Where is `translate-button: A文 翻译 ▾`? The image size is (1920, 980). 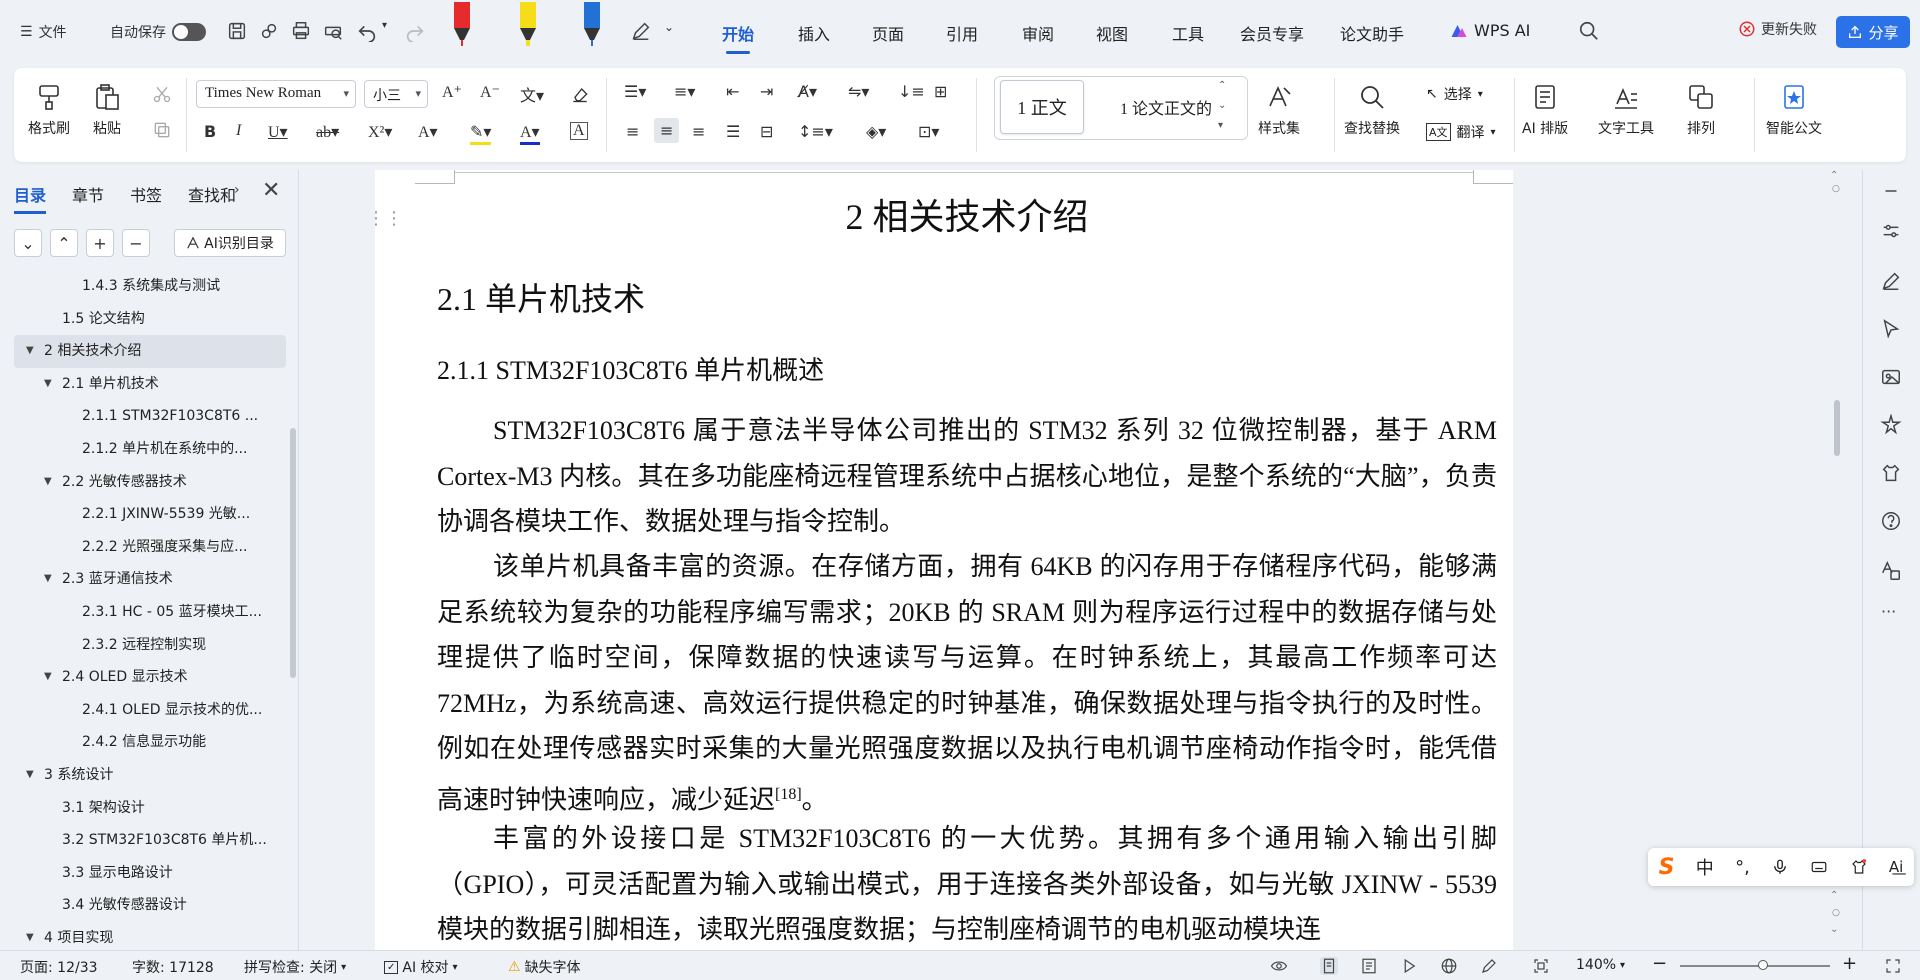
translate-button: A文 翻译 ▾ is located at coordinates (1461, 132).